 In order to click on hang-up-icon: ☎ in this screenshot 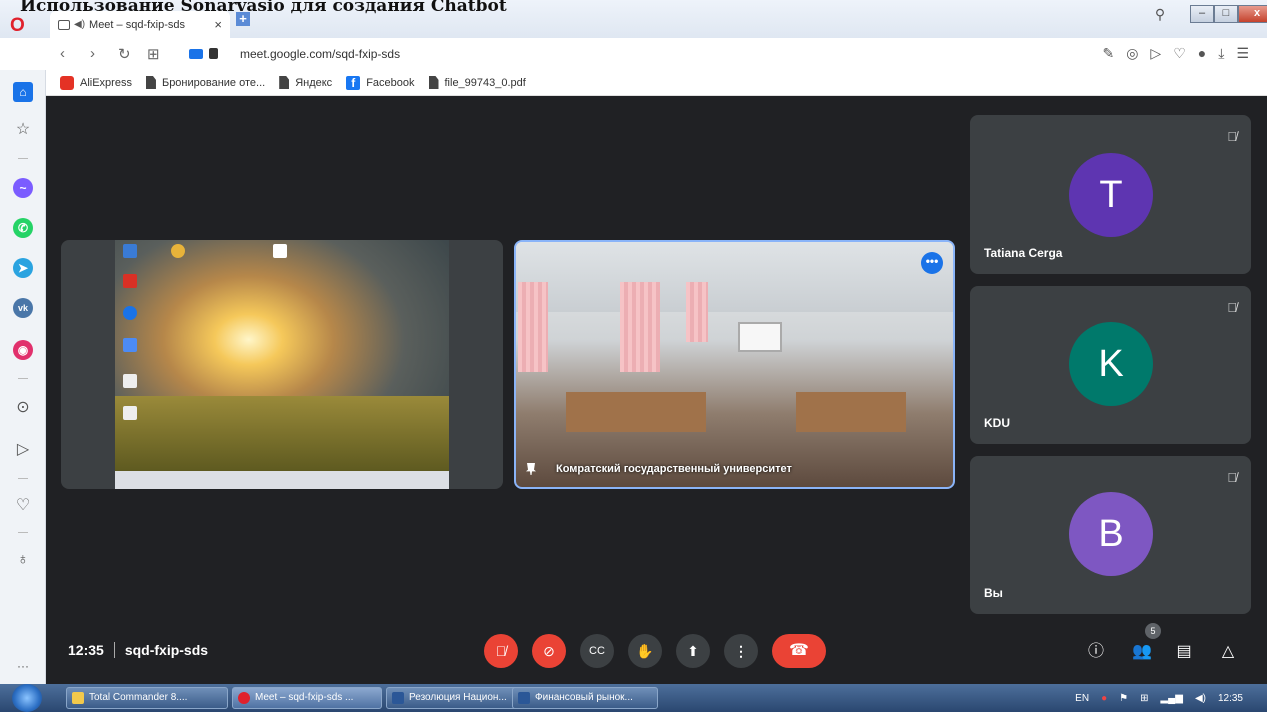, I will do `click(799, 650)`.